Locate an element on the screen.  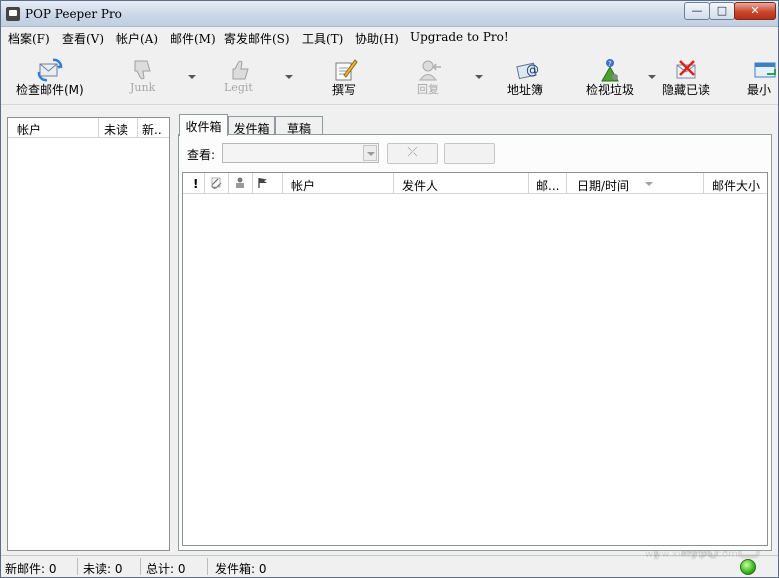
close-button: ✕ is located at coordinates (755, 11).